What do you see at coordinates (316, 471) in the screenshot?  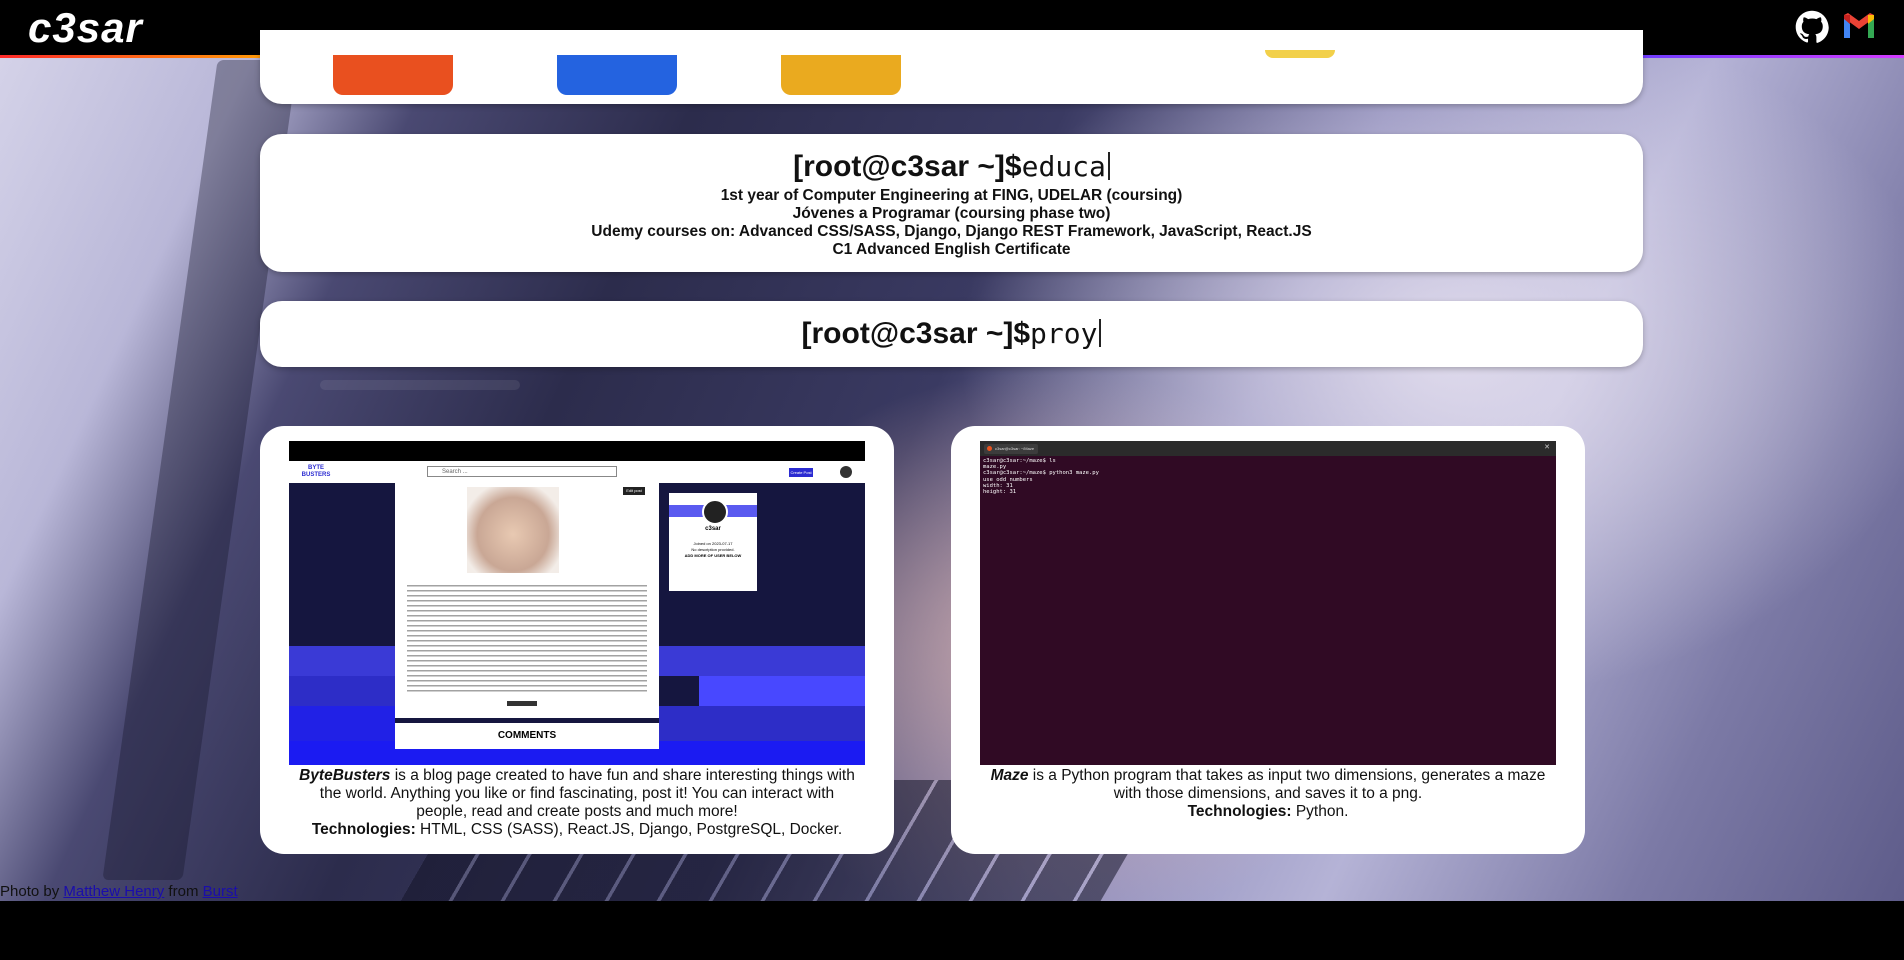 I see `screenshot-brand: BYTE BUSTERS` at bounding box center [316, 471].